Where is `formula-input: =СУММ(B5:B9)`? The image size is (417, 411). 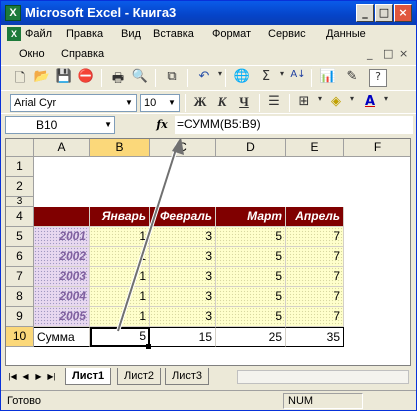
formula-input: =СУММ(B5:B9) is located at coordinates (294, 125).